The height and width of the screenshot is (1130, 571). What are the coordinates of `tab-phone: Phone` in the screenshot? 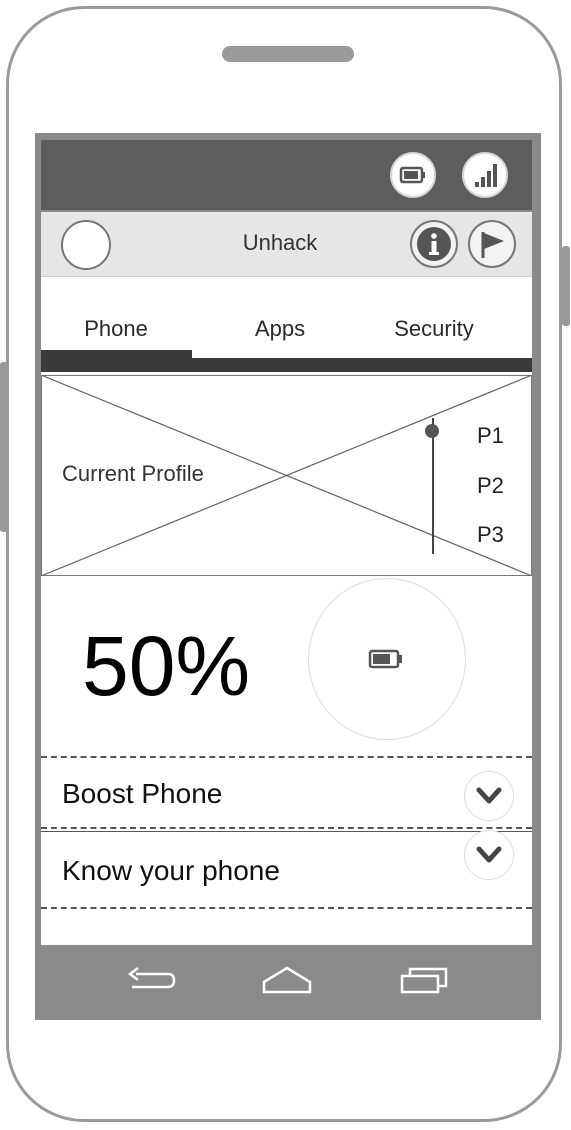 It's located at (116, 329).